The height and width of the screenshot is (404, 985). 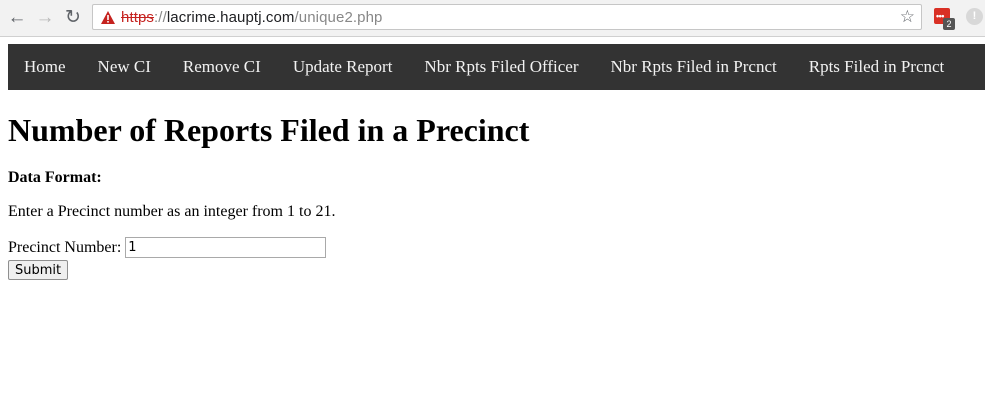 What do you see at coordinates (230, 17) in the screenshot?
I see `url-host: lacrime.hauptj.com` at bounding box center [230, 17].